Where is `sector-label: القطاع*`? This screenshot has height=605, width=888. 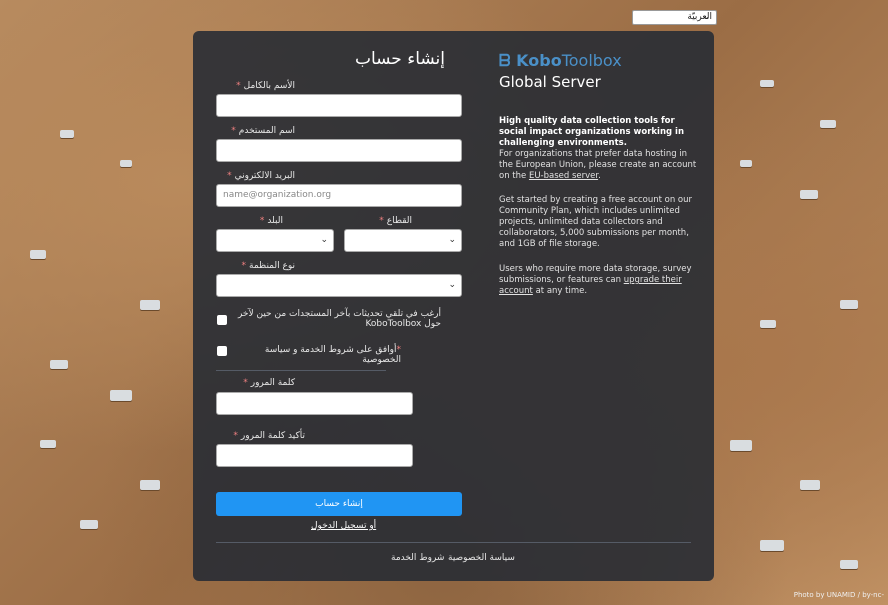
sector-label: القطاع* is located at coordinates (395, 221).